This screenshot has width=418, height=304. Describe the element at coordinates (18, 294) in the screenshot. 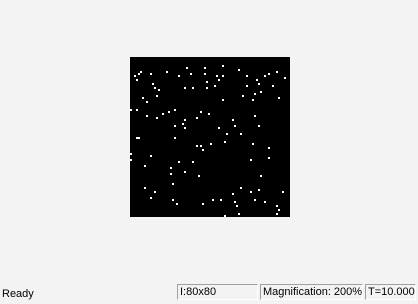

I see `status-ready-text: Ready` at that location.